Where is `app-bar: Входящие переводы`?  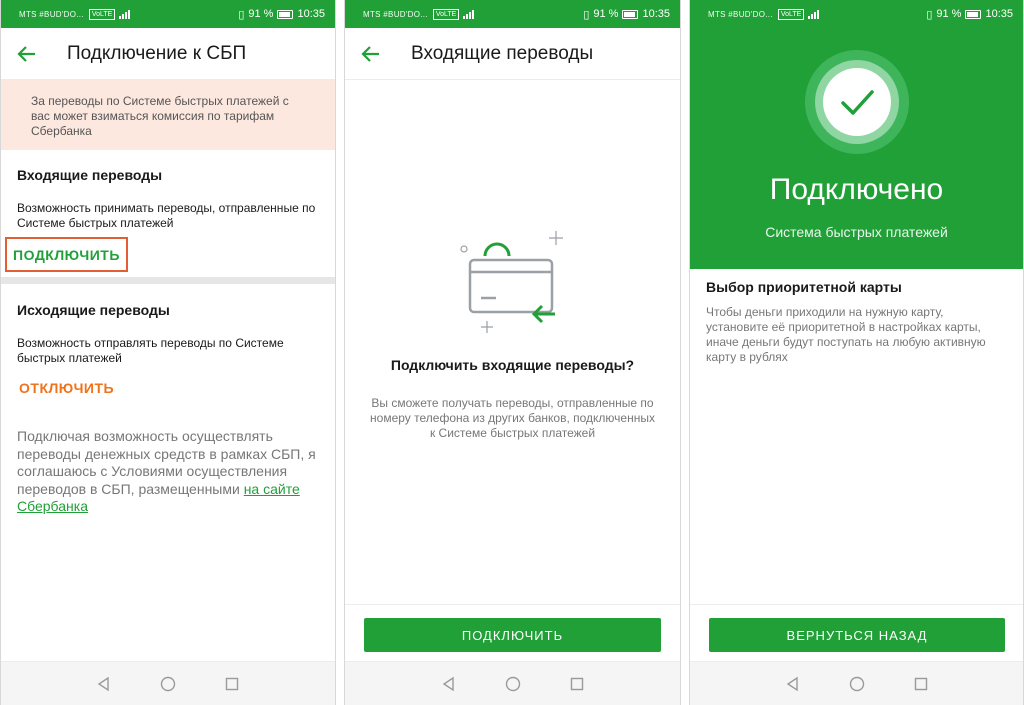
app-bar: Входящие переводы is located at coordinates (512, 54).